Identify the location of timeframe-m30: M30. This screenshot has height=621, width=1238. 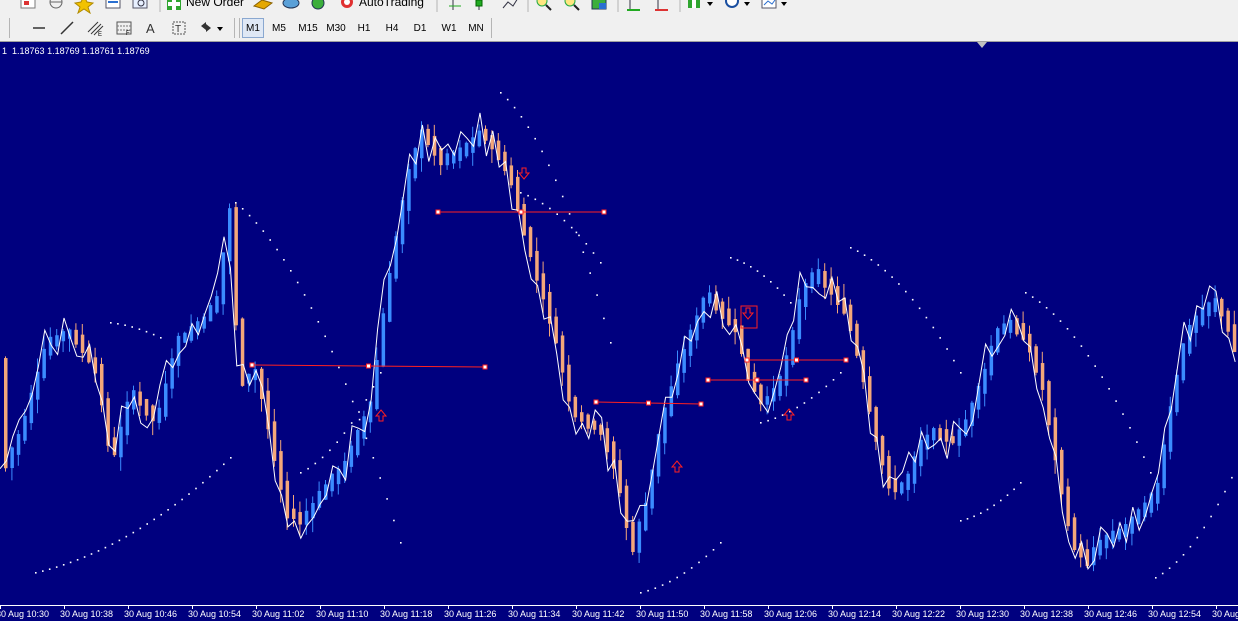
(336, 28).